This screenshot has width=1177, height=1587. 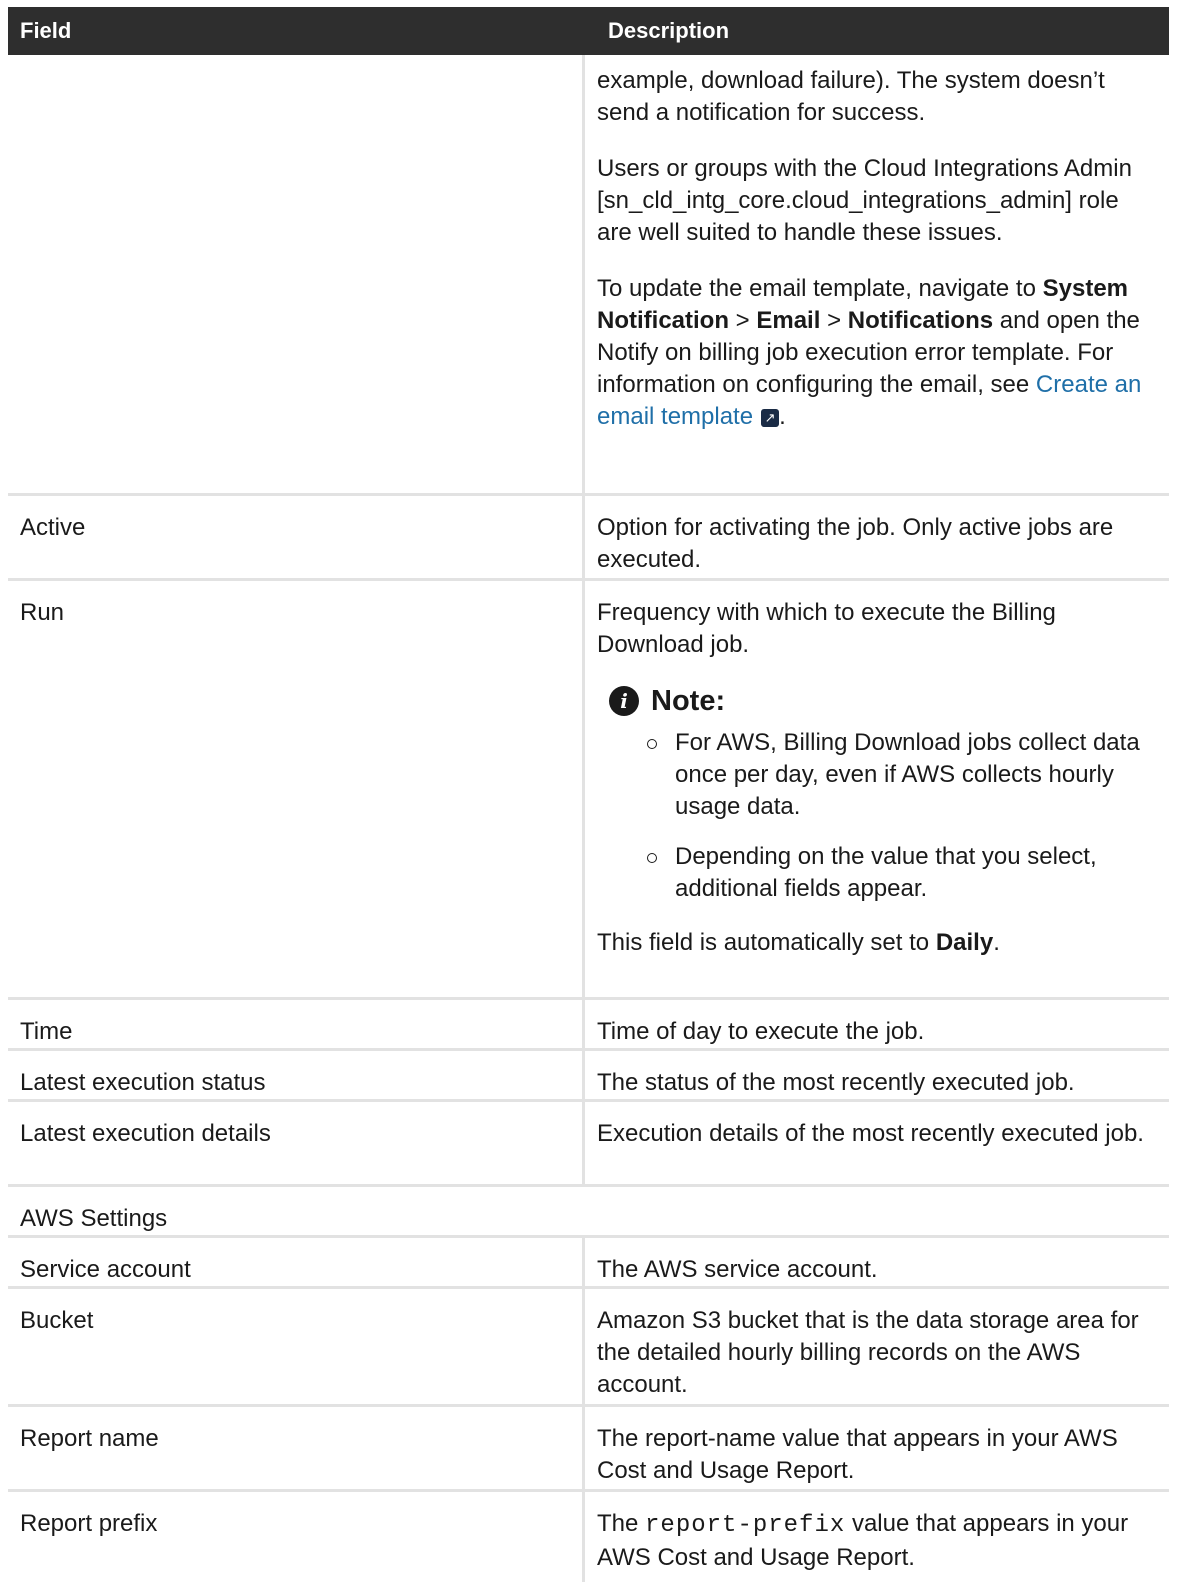 What do you see at coordinates (588, 1263) in the screenshot?
I see `table-row: Service account The AWS service account.` at bounding box center [588, 1263].